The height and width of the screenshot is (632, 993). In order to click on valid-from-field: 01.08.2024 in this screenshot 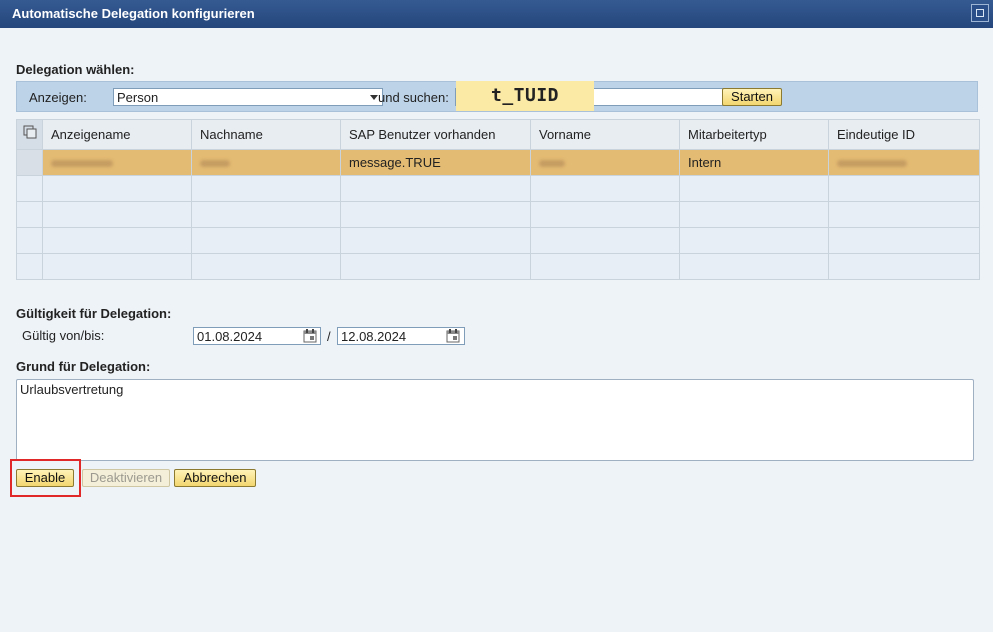, I will do `click(257, 336)`.